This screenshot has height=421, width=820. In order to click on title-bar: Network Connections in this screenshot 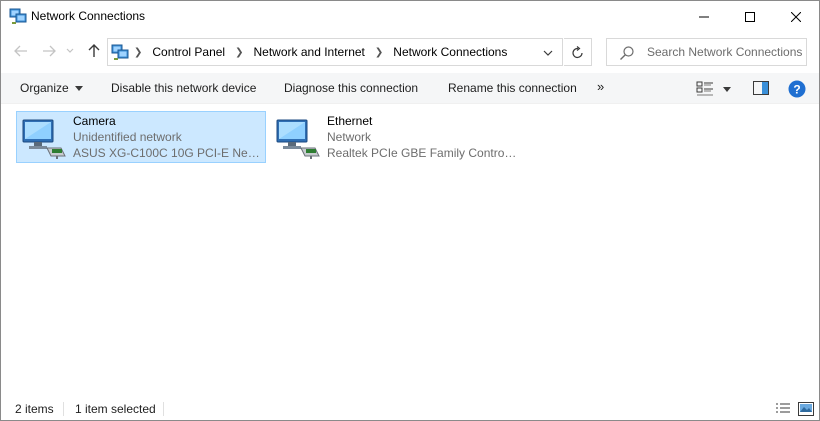, I will do `click(410, 16)`.